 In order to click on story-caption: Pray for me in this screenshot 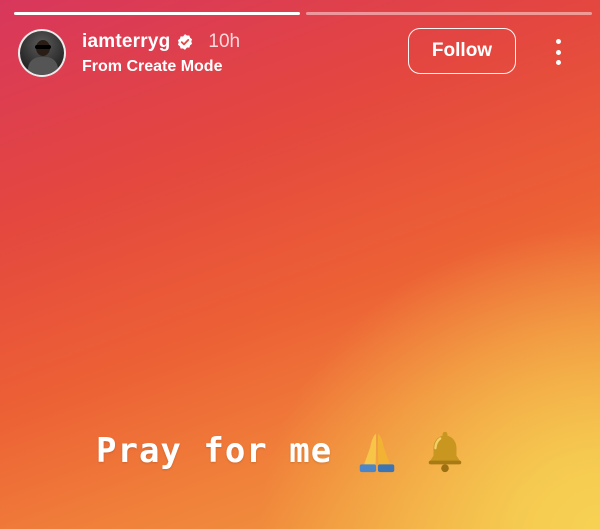, I will do `click(282, 451)`.